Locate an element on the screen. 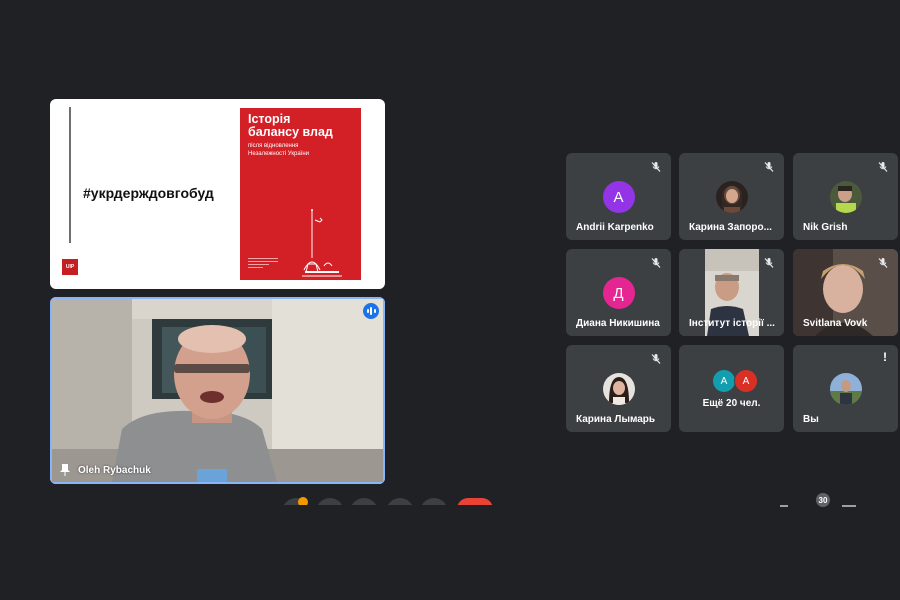  speaker-video is located at coordinates (217, 390).